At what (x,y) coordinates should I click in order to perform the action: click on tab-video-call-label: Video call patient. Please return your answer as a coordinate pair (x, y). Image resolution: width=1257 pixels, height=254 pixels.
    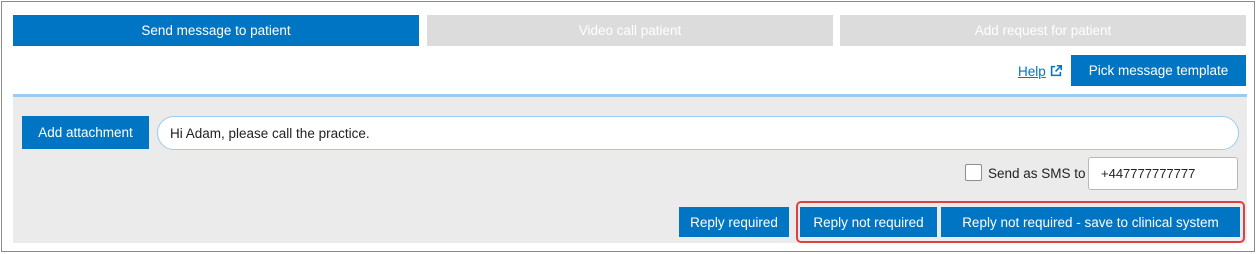
    Looking at the image, I should click on (630, 30).